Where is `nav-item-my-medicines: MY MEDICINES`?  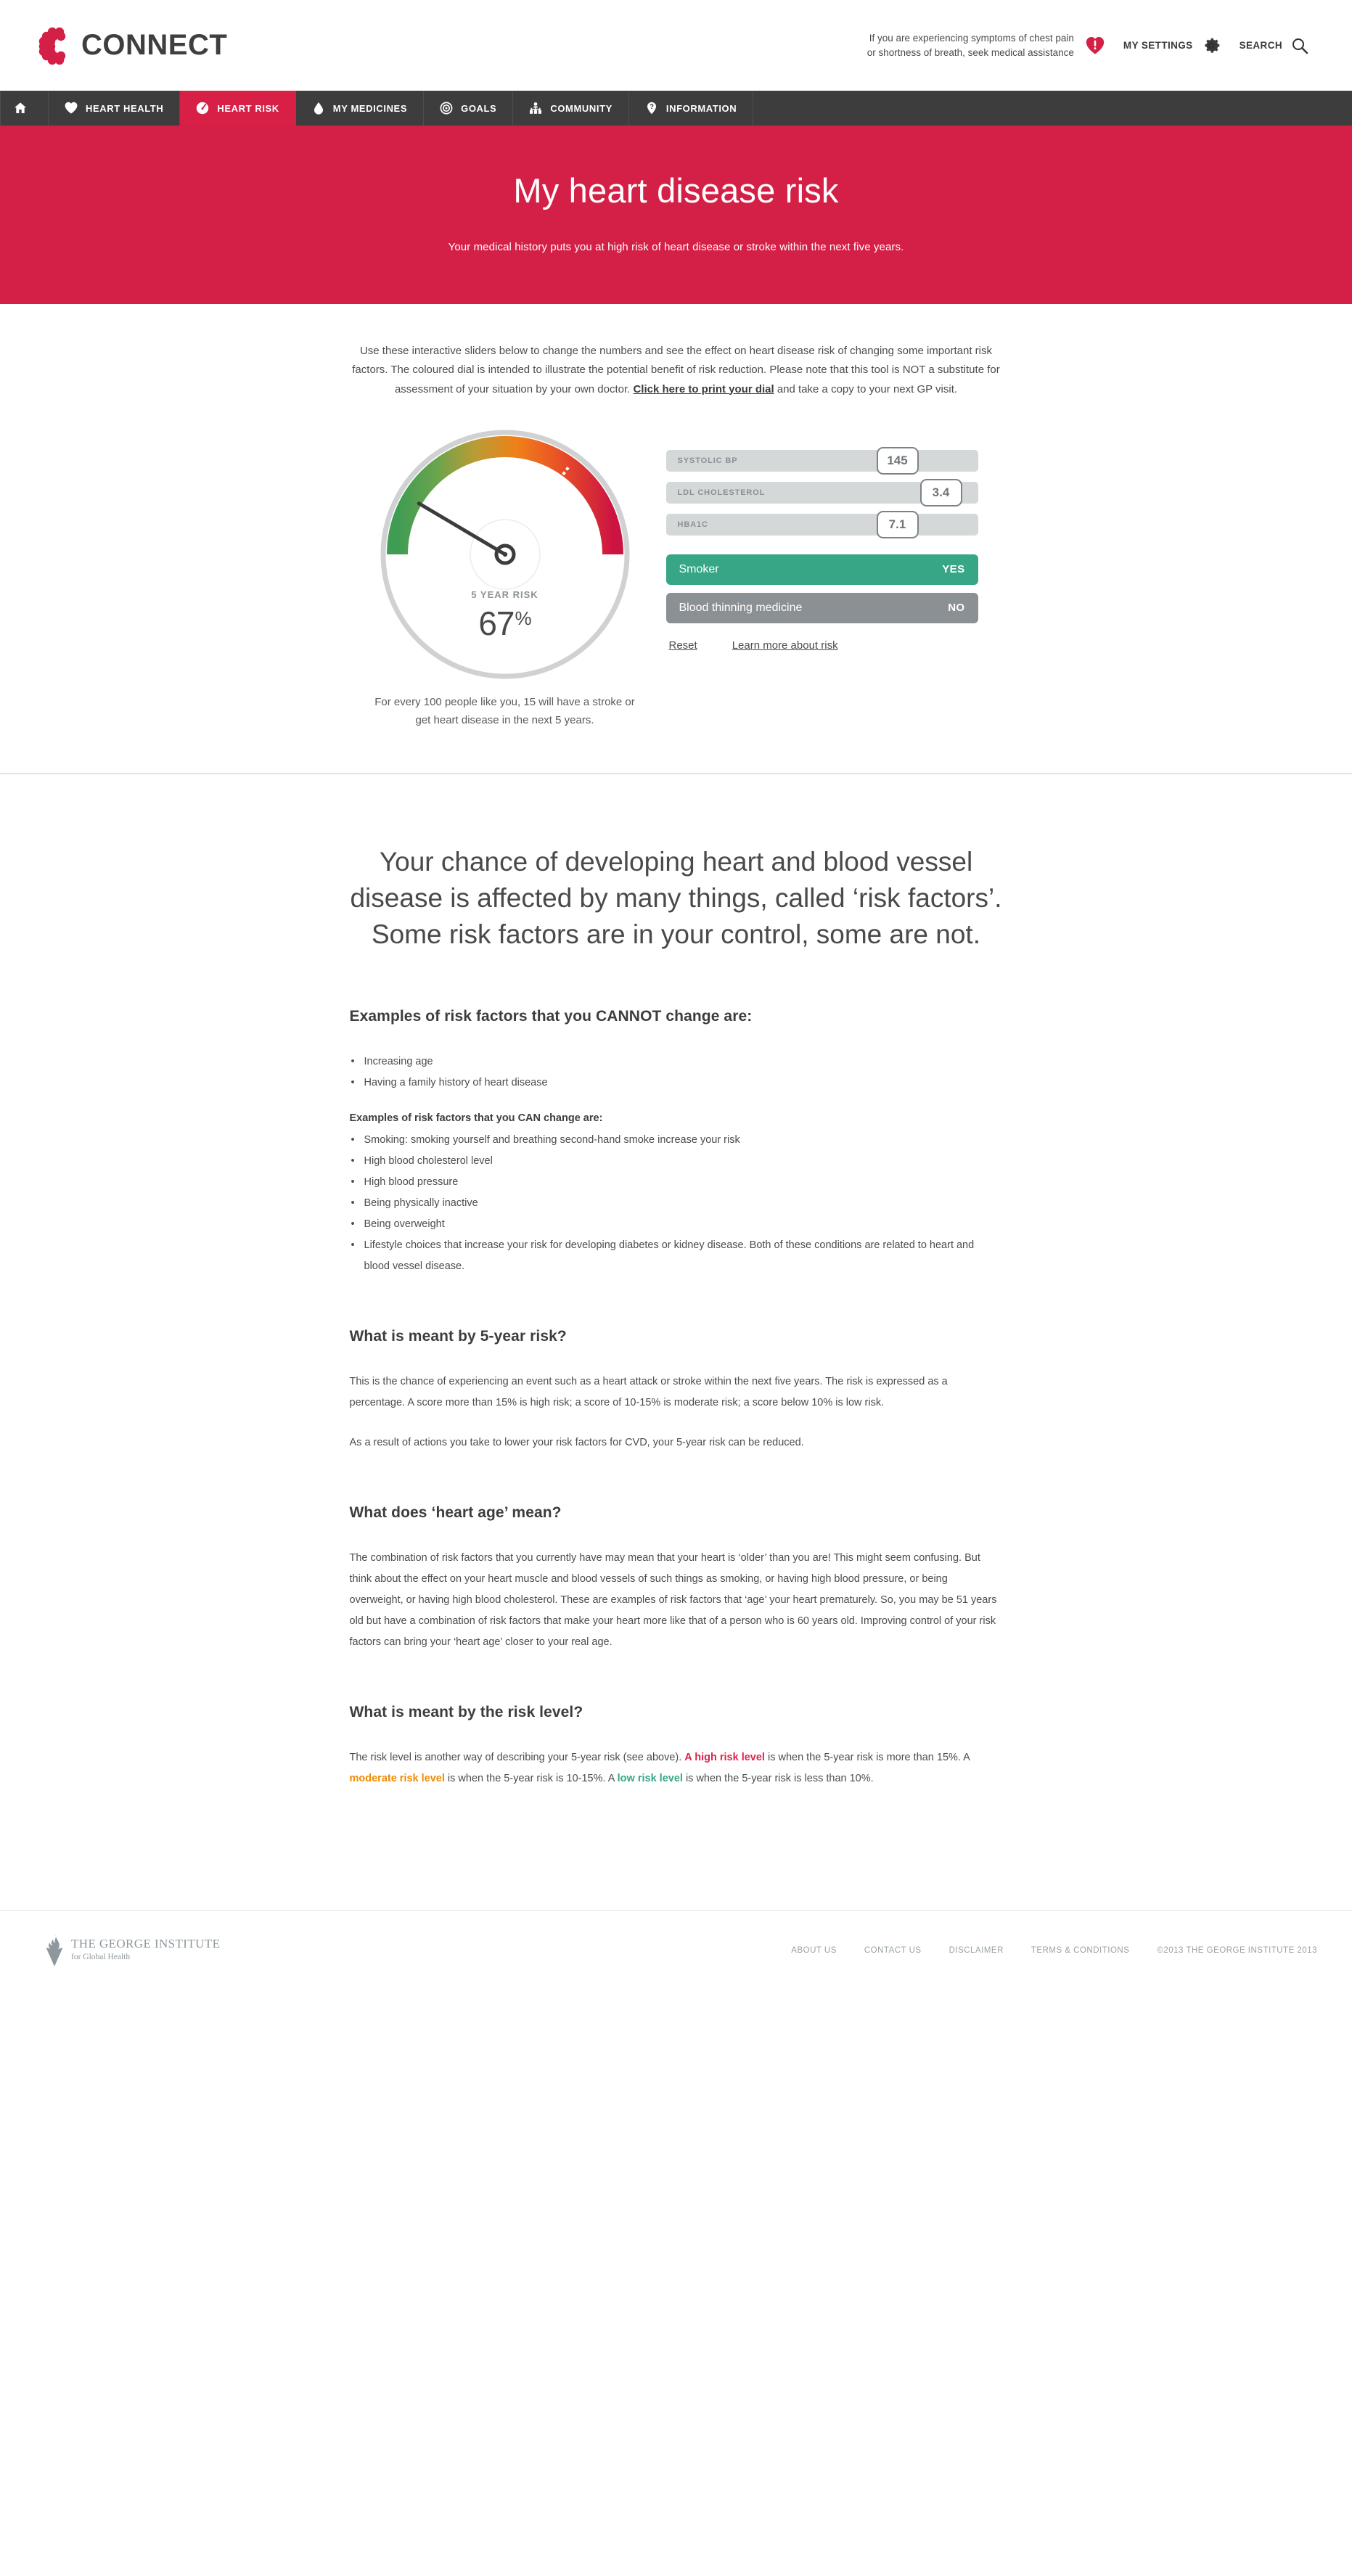 nav-item-my-medicines: MY MEDICINES is located at coordinates (360, 108).